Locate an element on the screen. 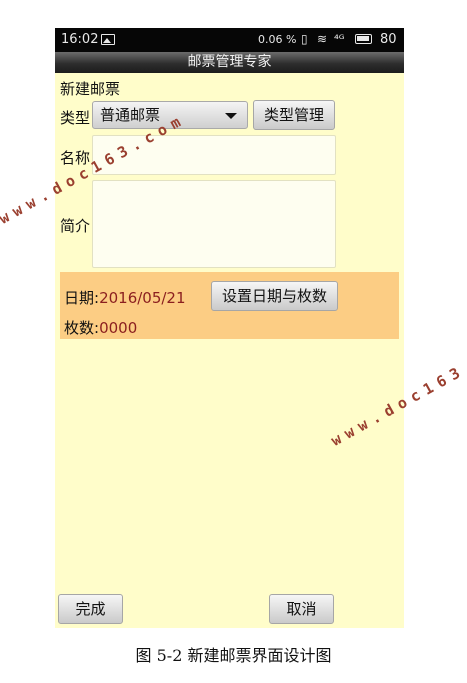  status-time: 16:02 is located at coordinates (80, 39).